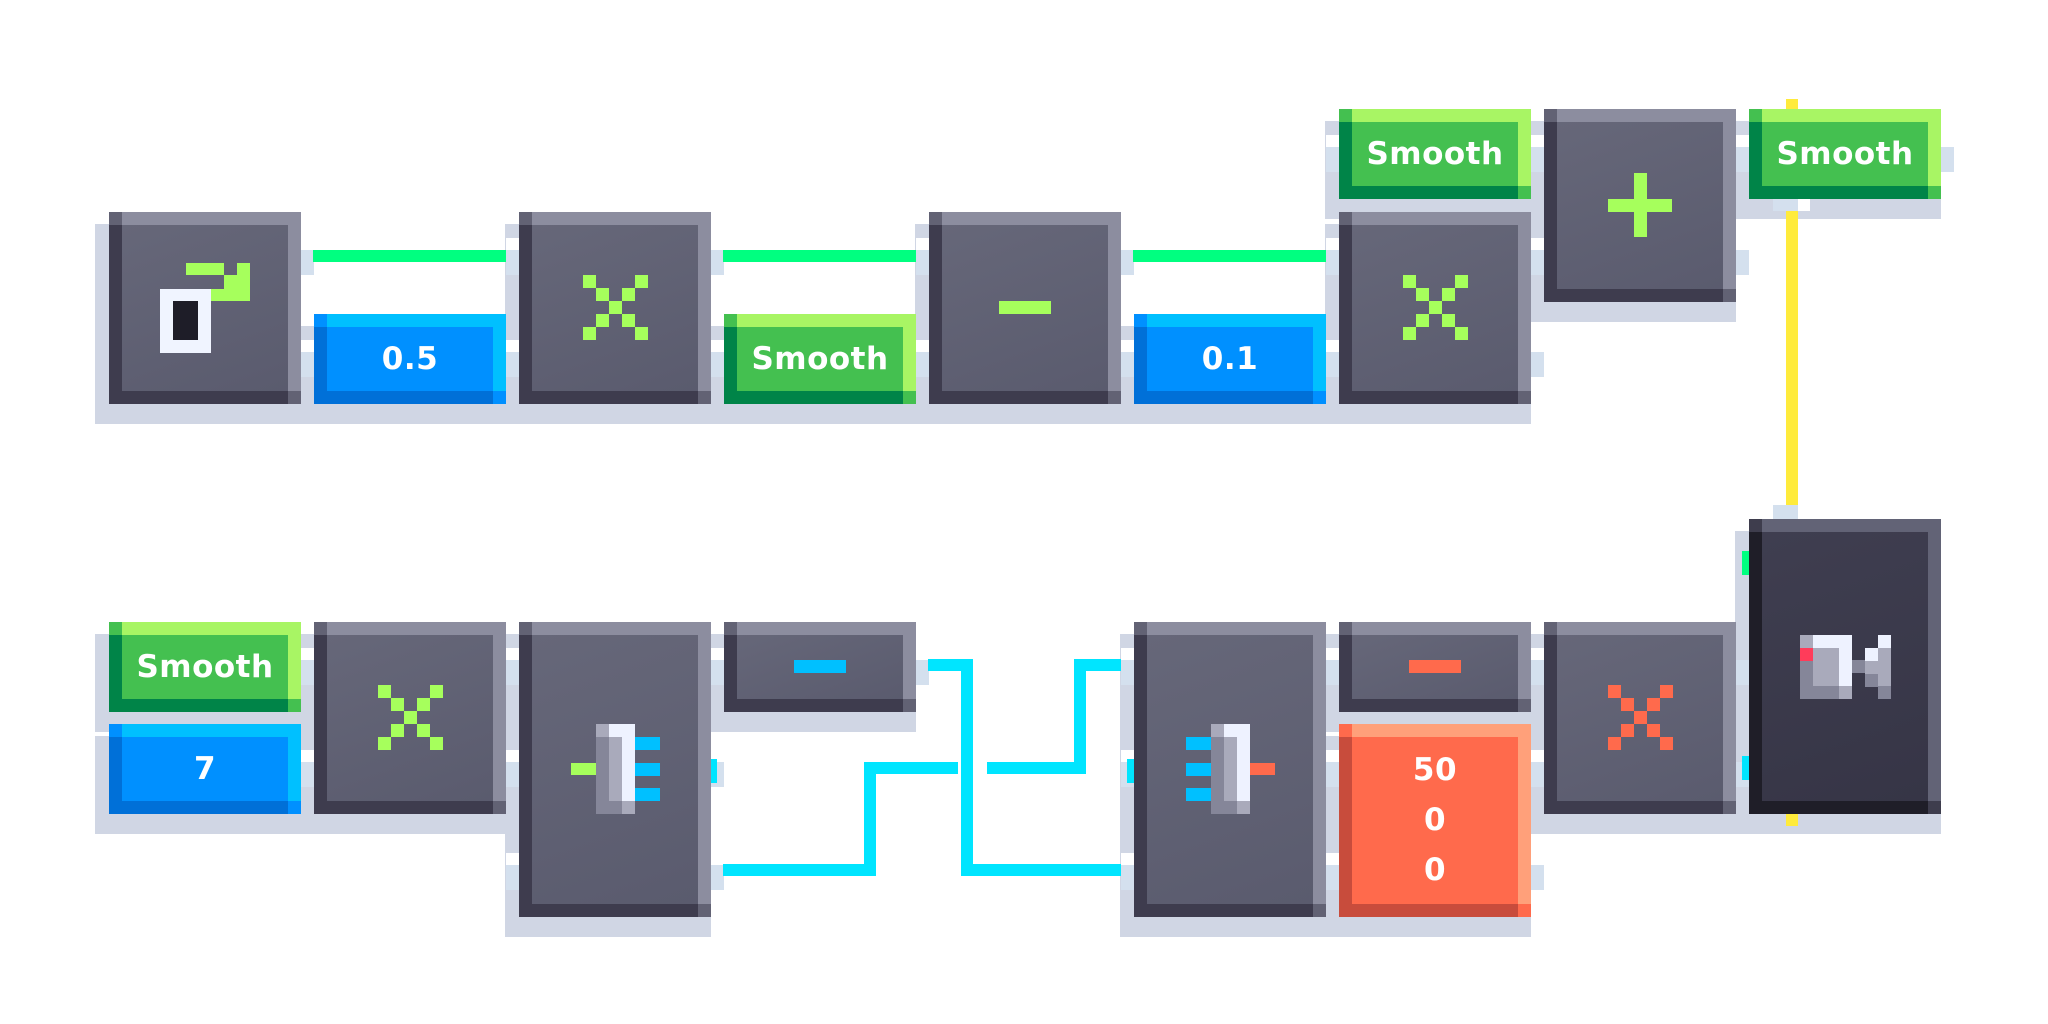 Image resolution: width=2048 pixels, height=1024 pixels. I want to click on camera-output-node, so click(1845, 666).